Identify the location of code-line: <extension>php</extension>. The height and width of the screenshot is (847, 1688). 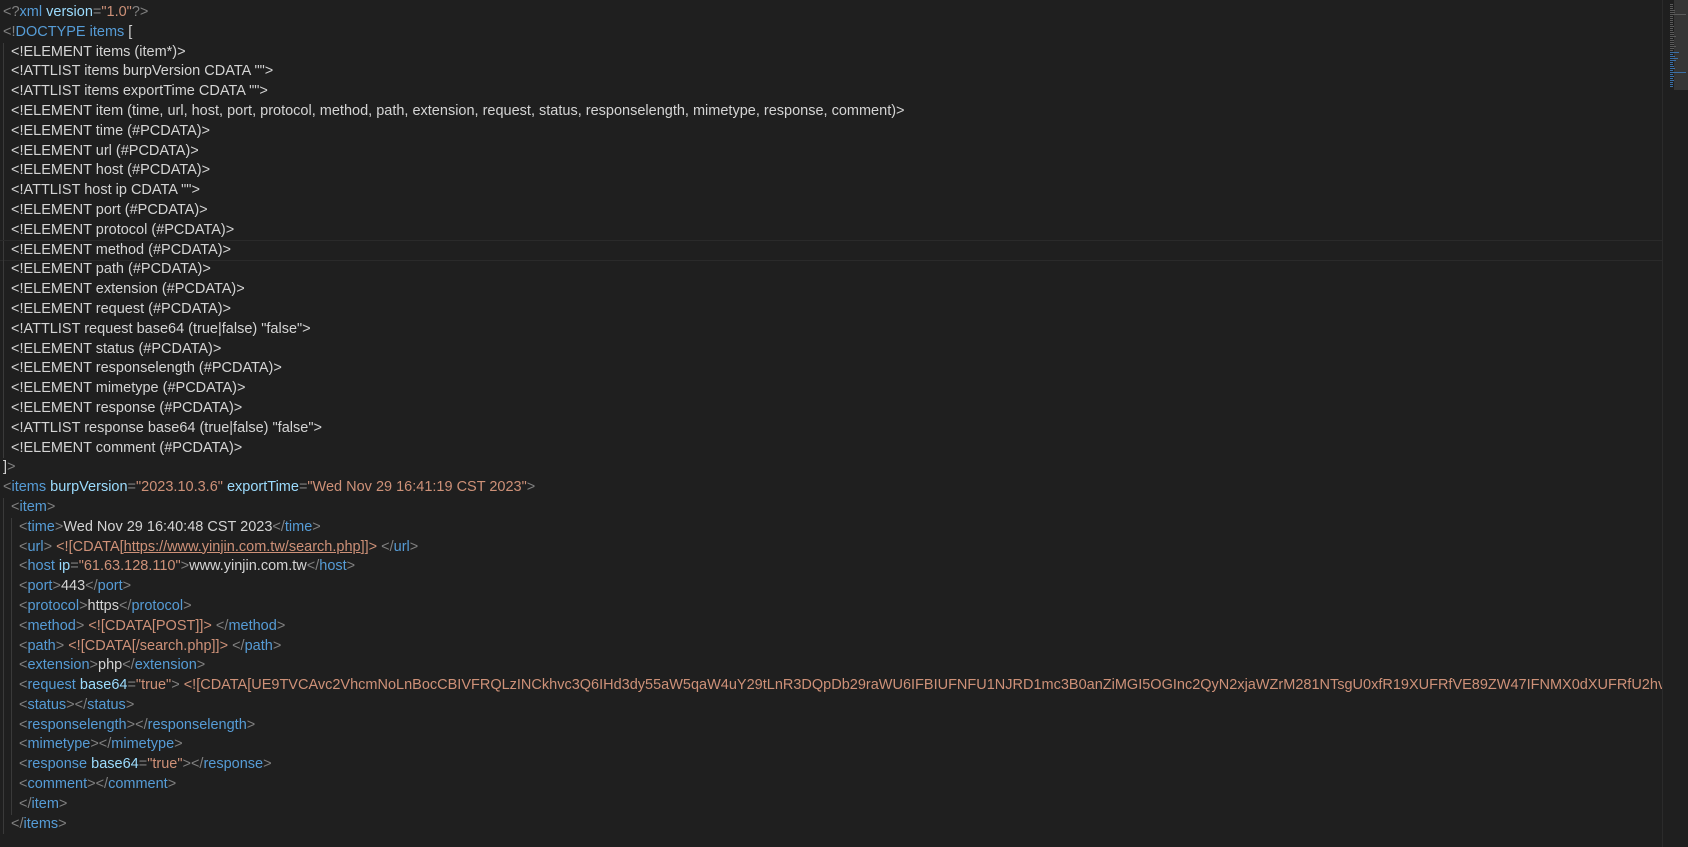
(831, 666).